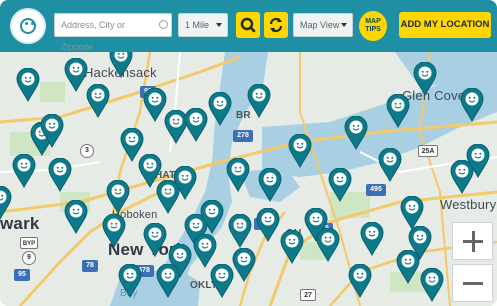  What do you see at coordinates (87, 151) in the screenshot?
I see `route-shield: 3` at bounding box center [87, 151].